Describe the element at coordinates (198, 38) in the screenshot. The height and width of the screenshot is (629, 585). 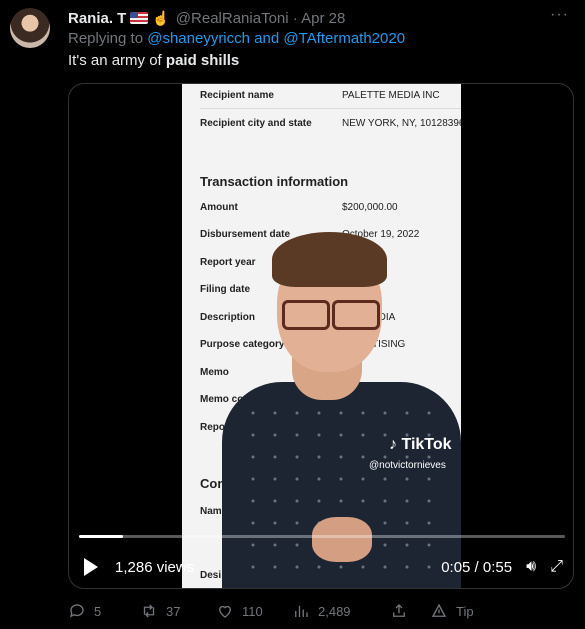
I see `mention-link: @shaneyyricch` at that location.